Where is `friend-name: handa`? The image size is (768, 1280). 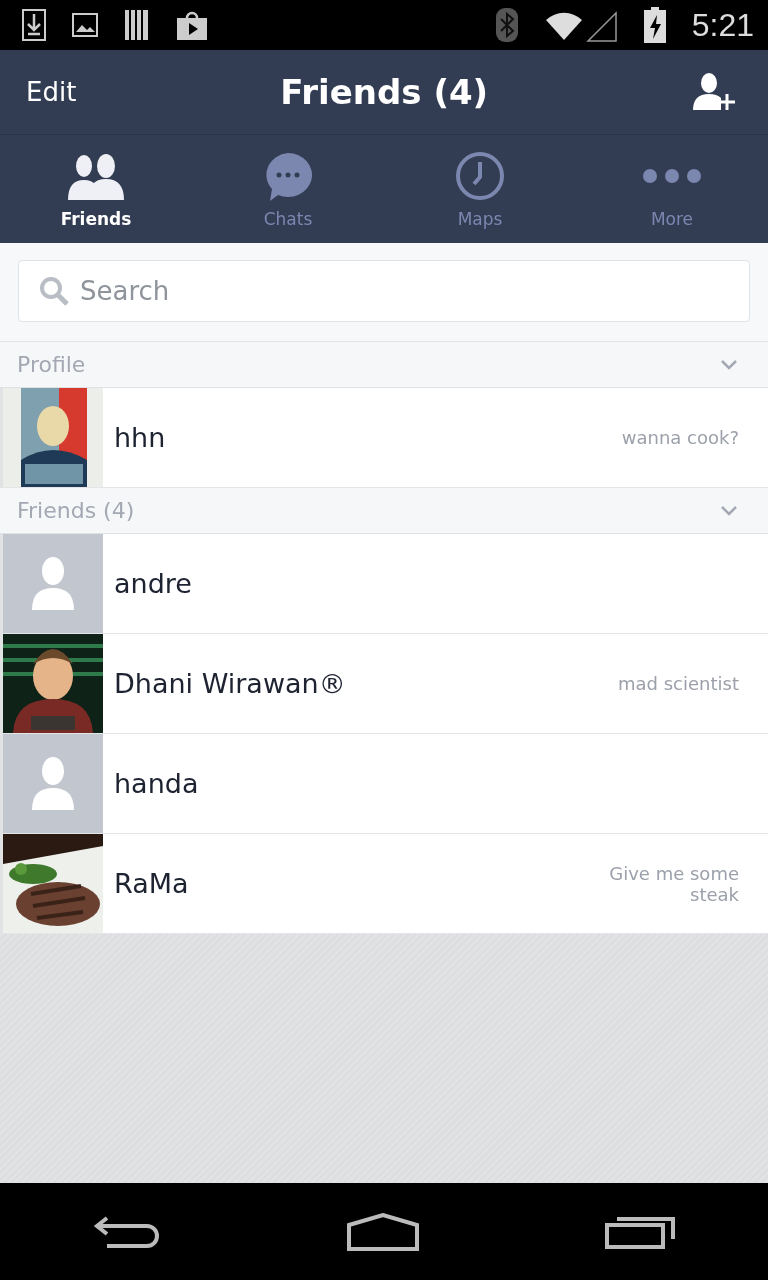 friend-name: handa is located at coordinates (157, 783).